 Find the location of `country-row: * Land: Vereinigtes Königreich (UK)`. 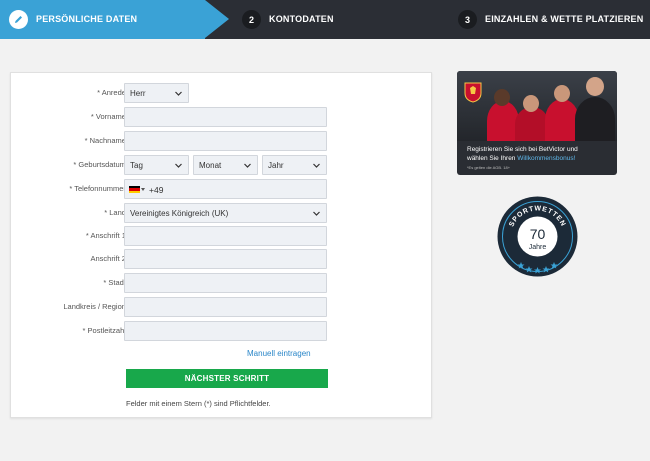

country-row: * Land: Vereinigtes Königreich (UK) is located at coordinates (222, 213).